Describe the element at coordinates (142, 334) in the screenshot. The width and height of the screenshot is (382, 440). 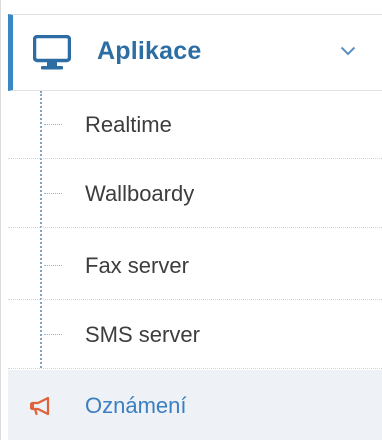
I see `menu-item-label: SMS server` at that location.